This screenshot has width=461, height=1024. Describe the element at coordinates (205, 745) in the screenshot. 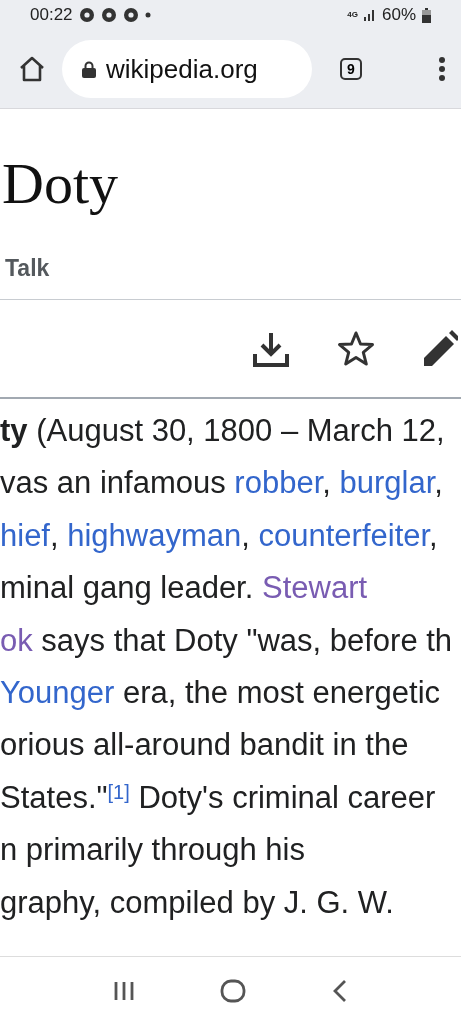

I see `paragraph-line: orious all-around bandit in the` at that location.